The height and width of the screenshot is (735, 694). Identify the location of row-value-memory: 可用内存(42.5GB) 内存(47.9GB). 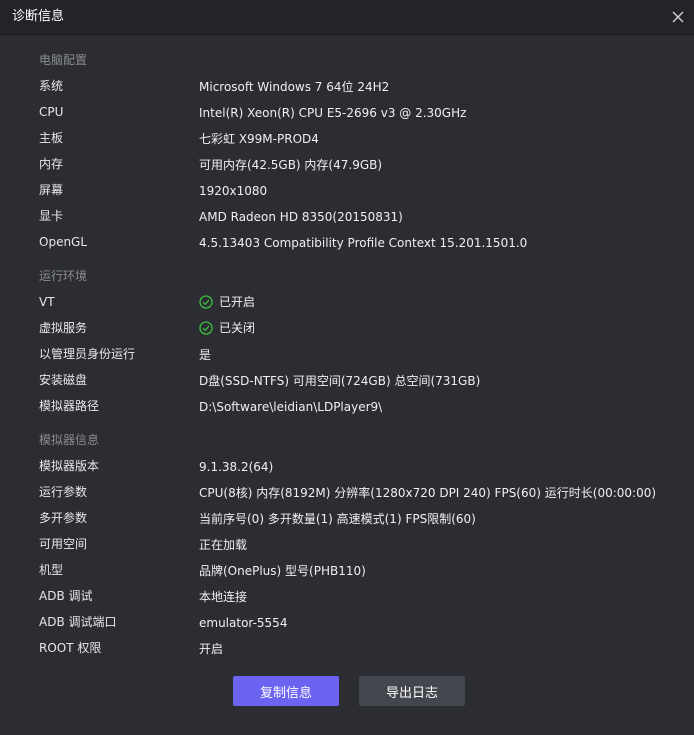
(291, 165).